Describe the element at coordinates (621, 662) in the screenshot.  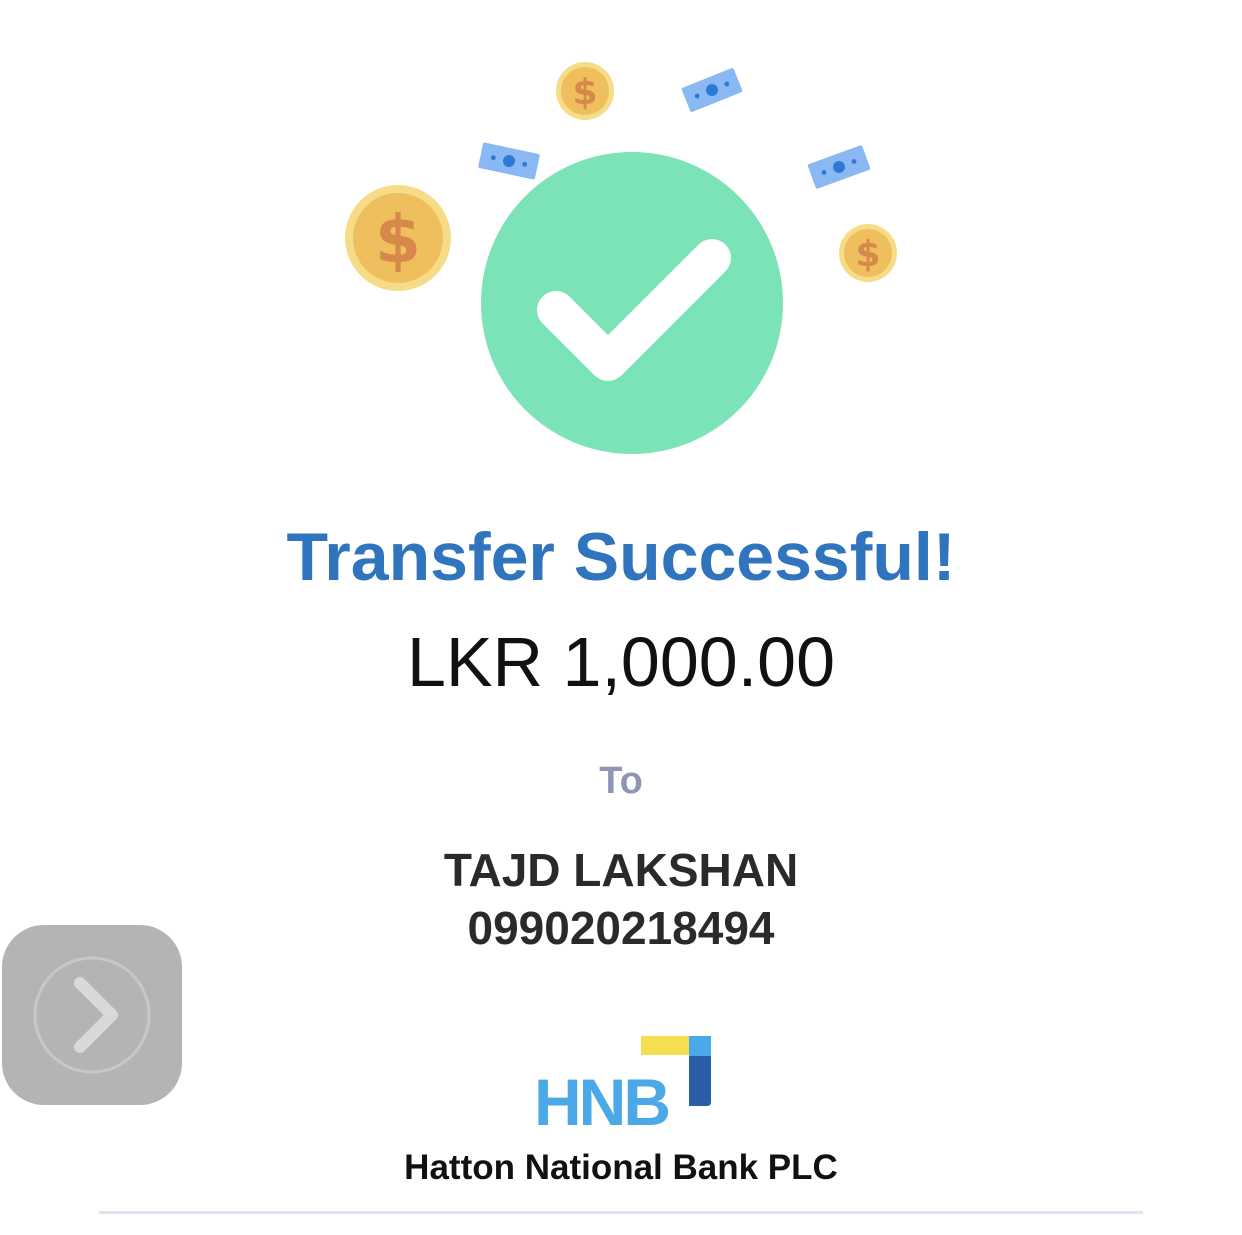
I see `transfer-amount: LKR 1,000.00` at that location.